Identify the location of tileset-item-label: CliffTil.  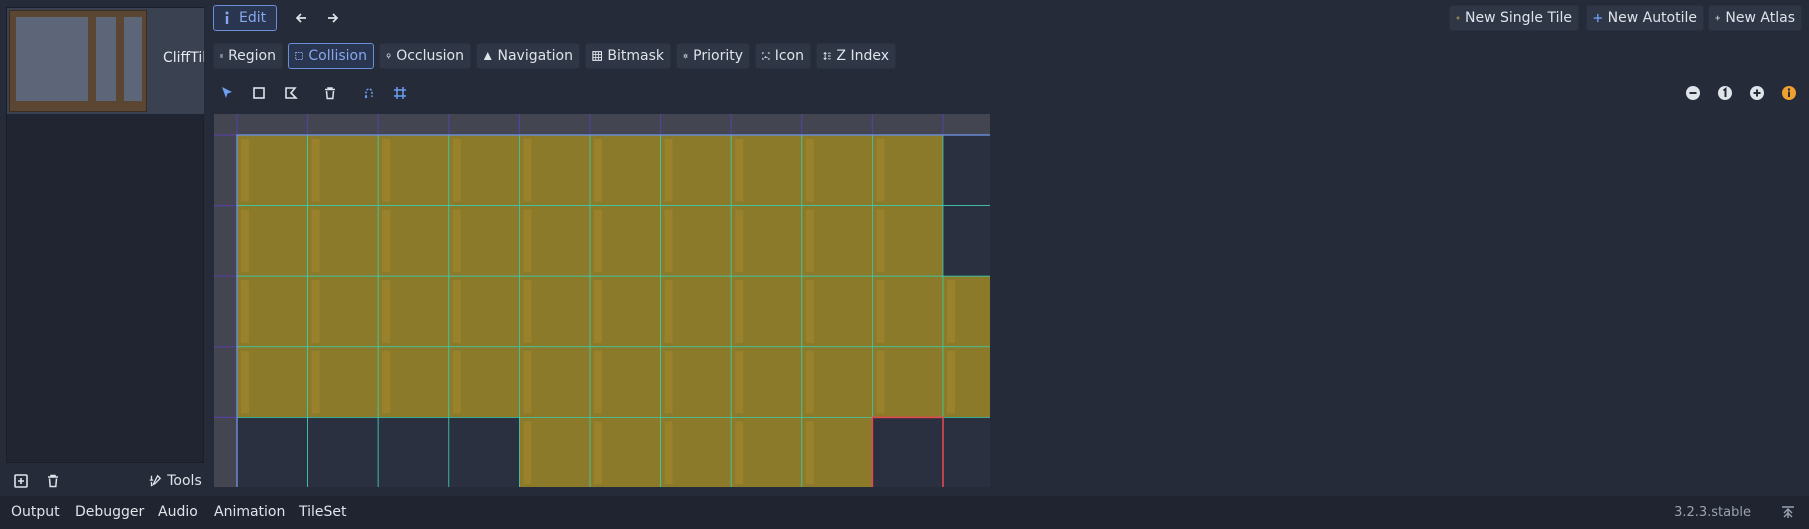
(183, 58).